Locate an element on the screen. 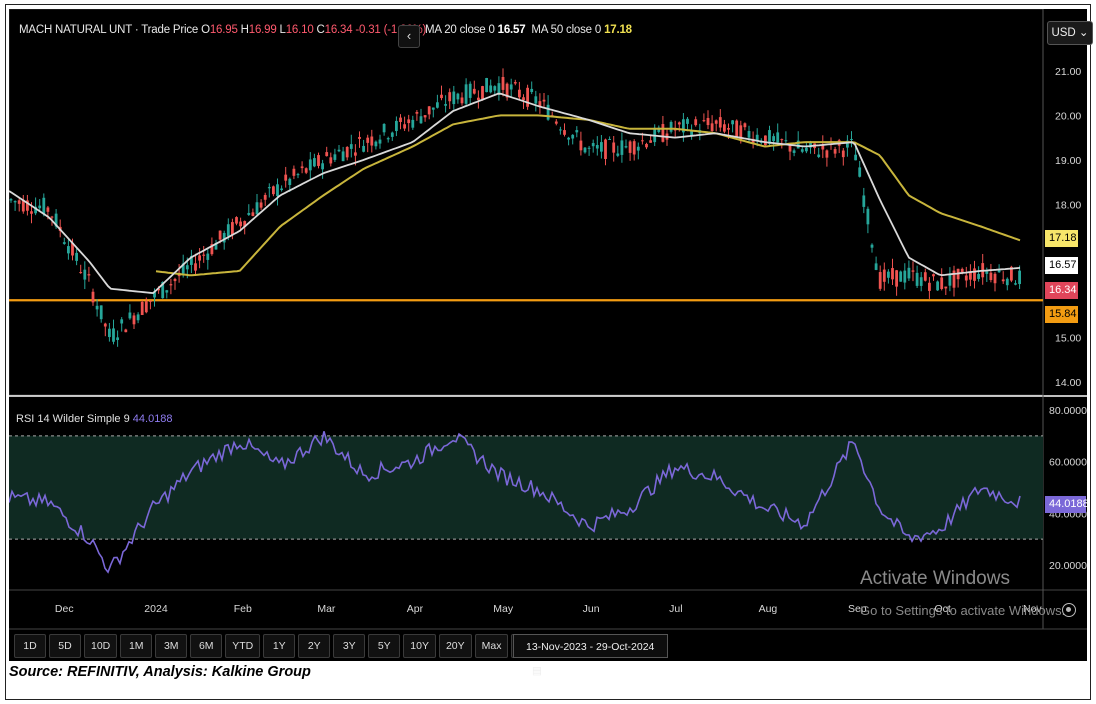  timeframe-button: 20Y is located at coordinates (455, 646).